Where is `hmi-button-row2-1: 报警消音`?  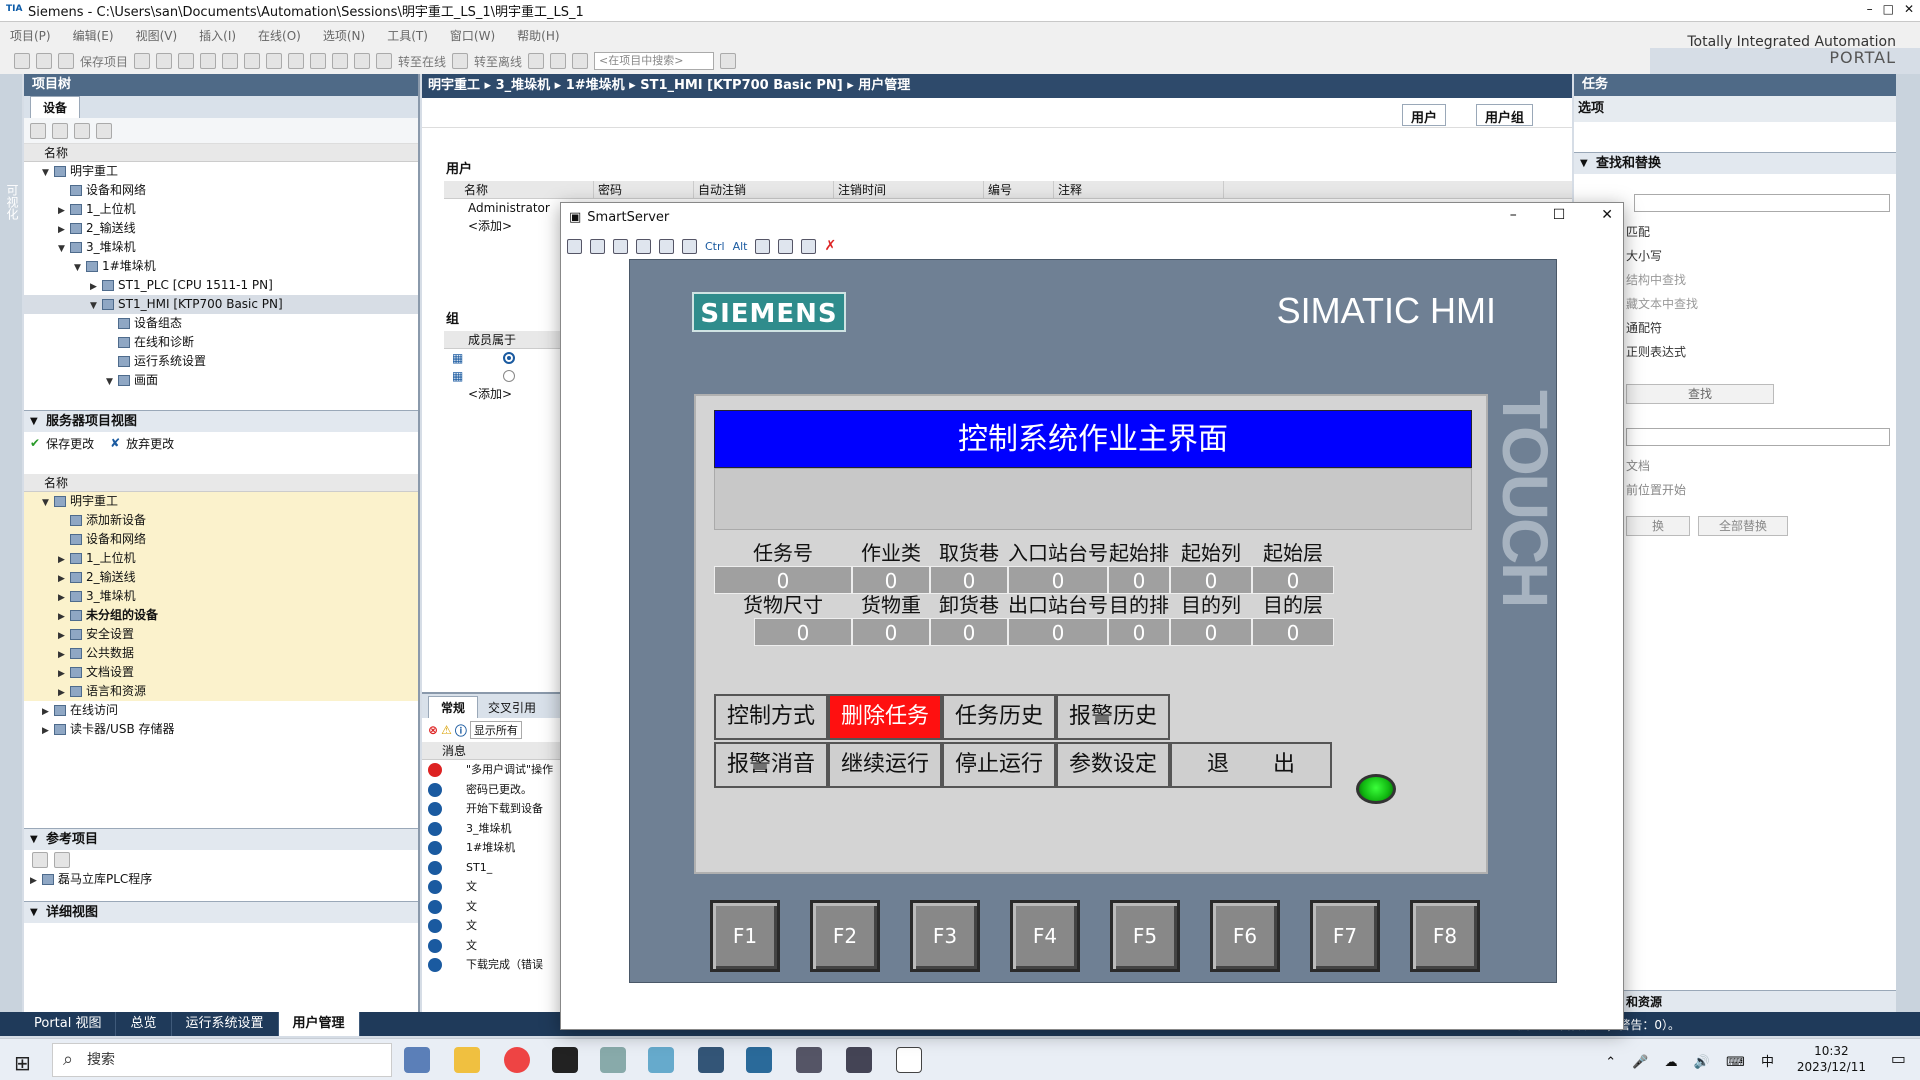 hmi-button-row2-1: 报警消音 is located at coordinates (771, 765).